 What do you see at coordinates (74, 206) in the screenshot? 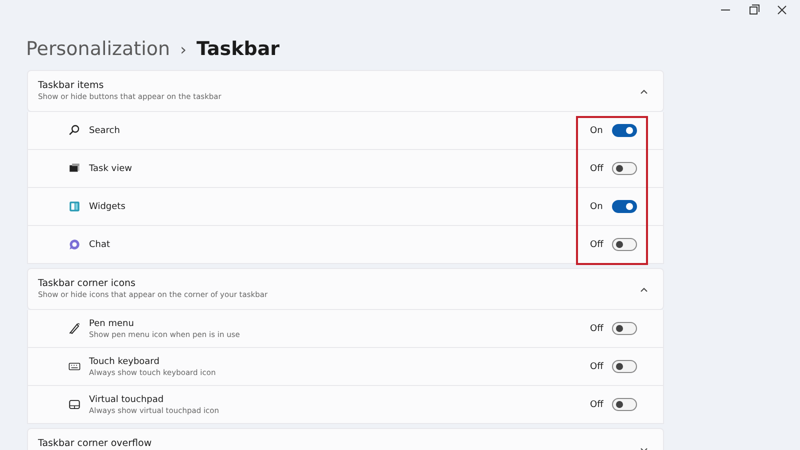
I see `widgets-icon` at bounding box center [74, 206].